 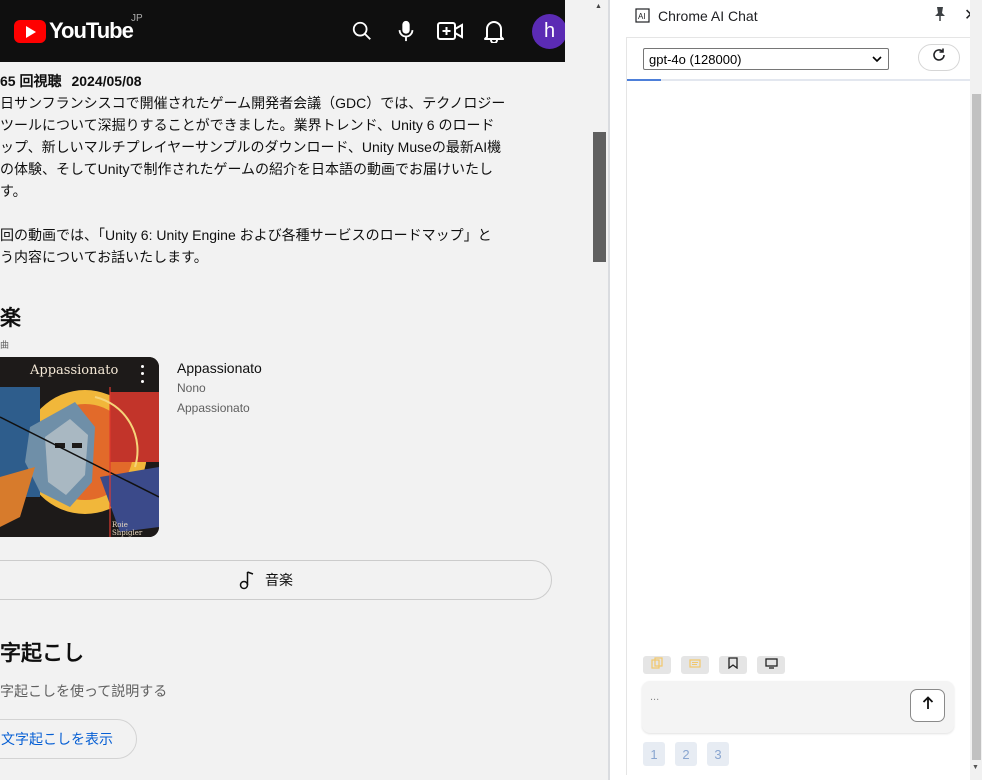 I want to click on music-note-icon, so click(x=247, y=580).